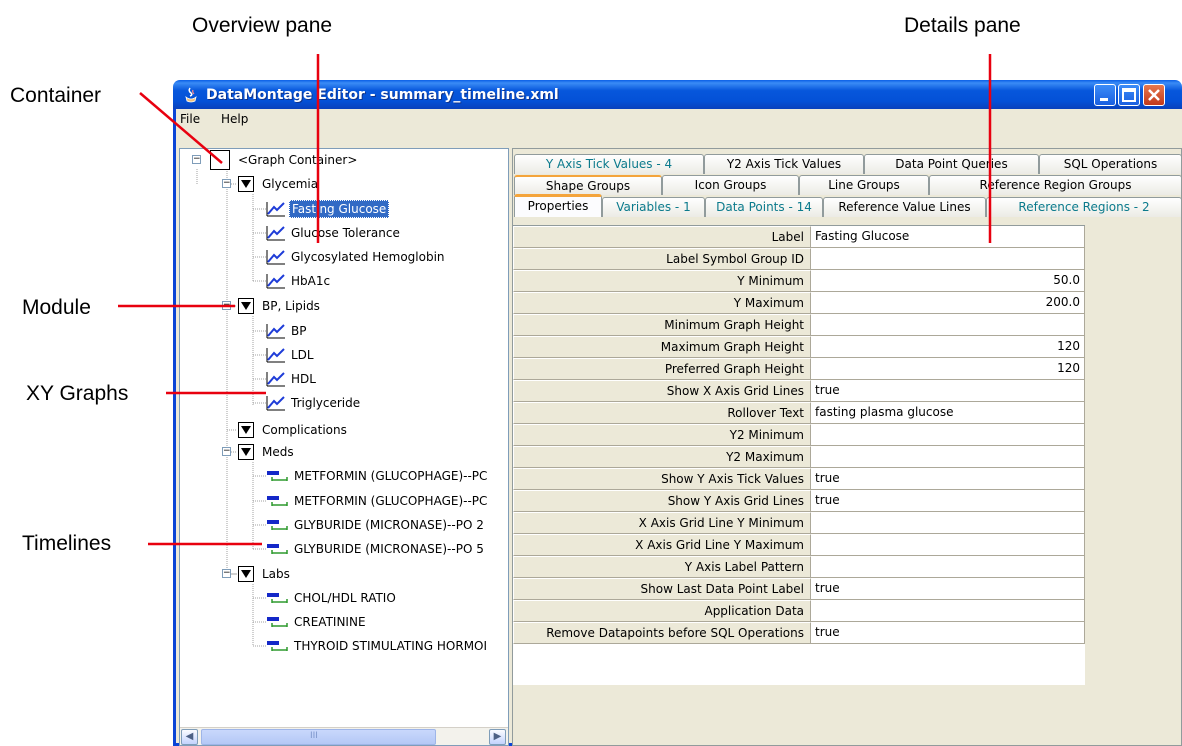 The height and width of the screenshot is (746, 1182). Describe the element at coordinates (799, 501) in the screenshot. I see `property-row: Show Y Axis Grid Lines true` at that location.